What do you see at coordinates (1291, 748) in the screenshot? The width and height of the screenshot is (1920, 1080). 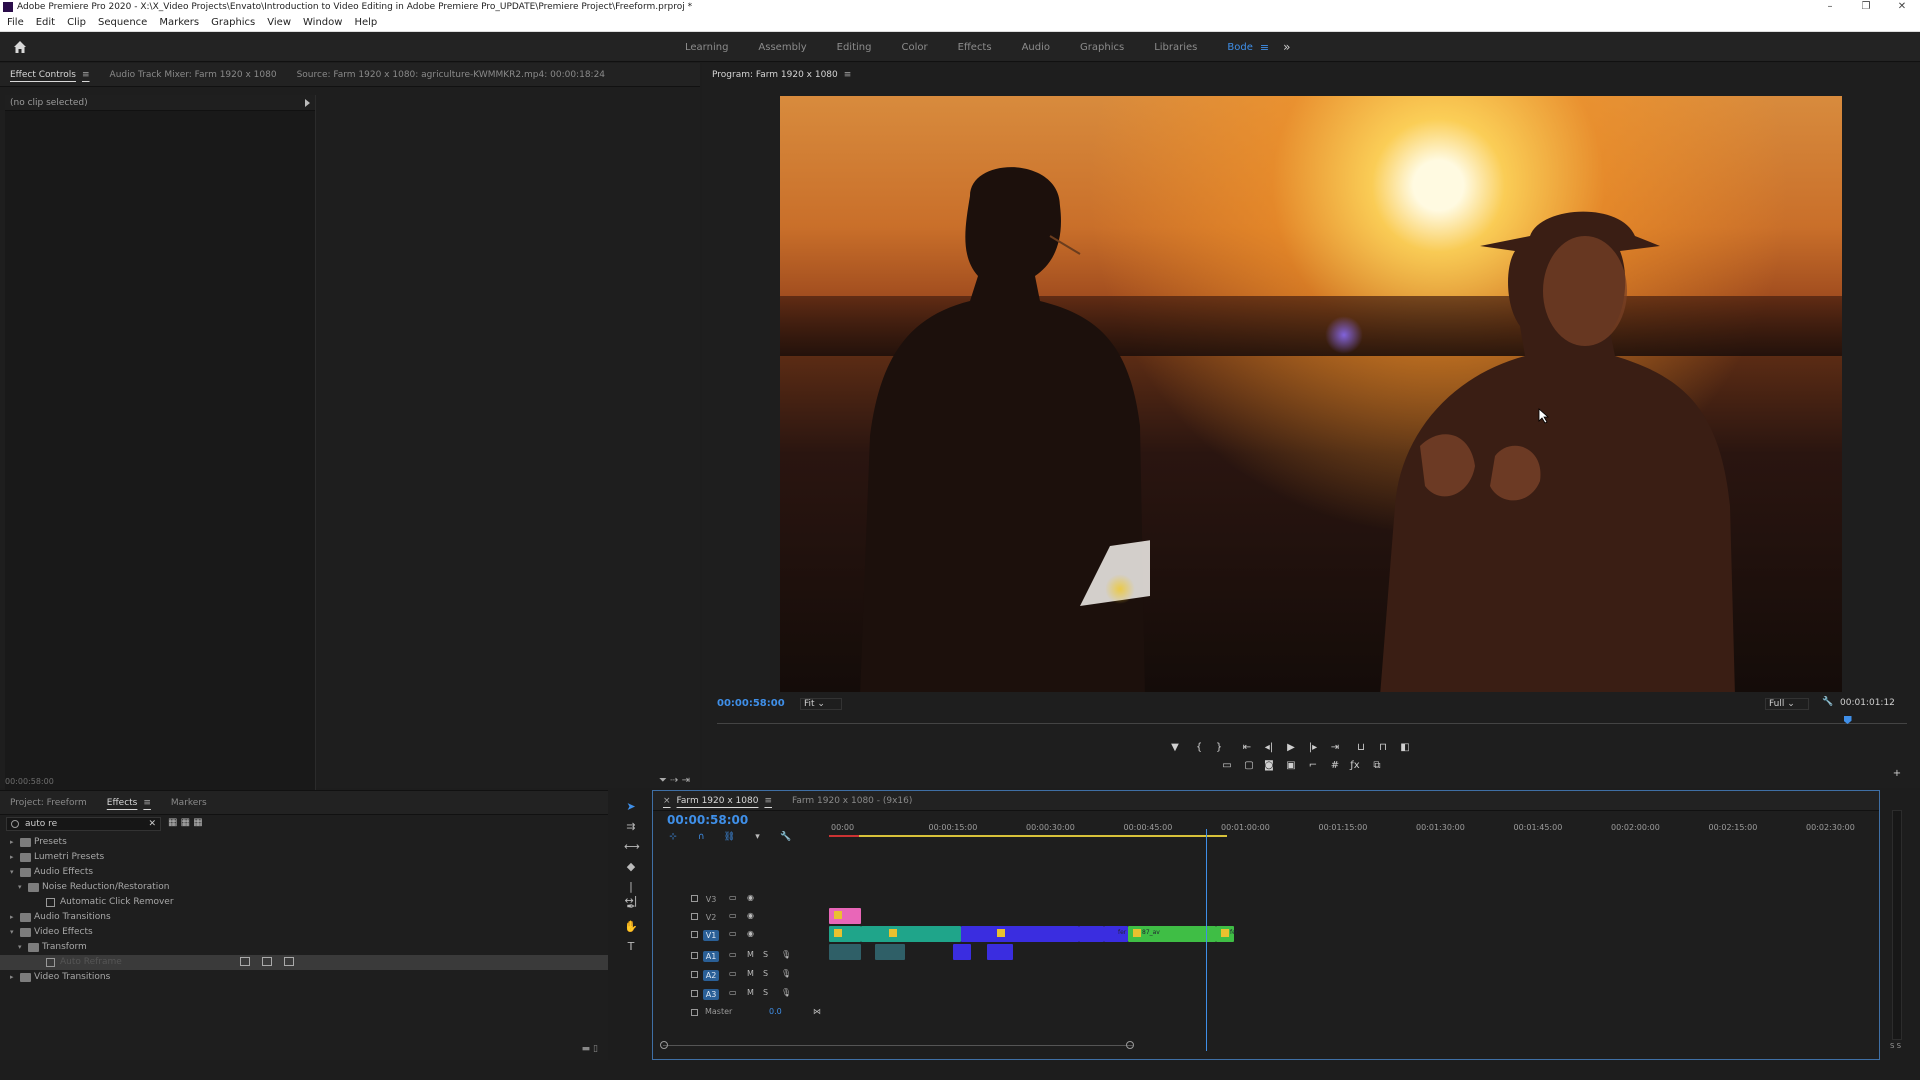 I see `play-icon: ▶` at bounding box center [1291, 748].